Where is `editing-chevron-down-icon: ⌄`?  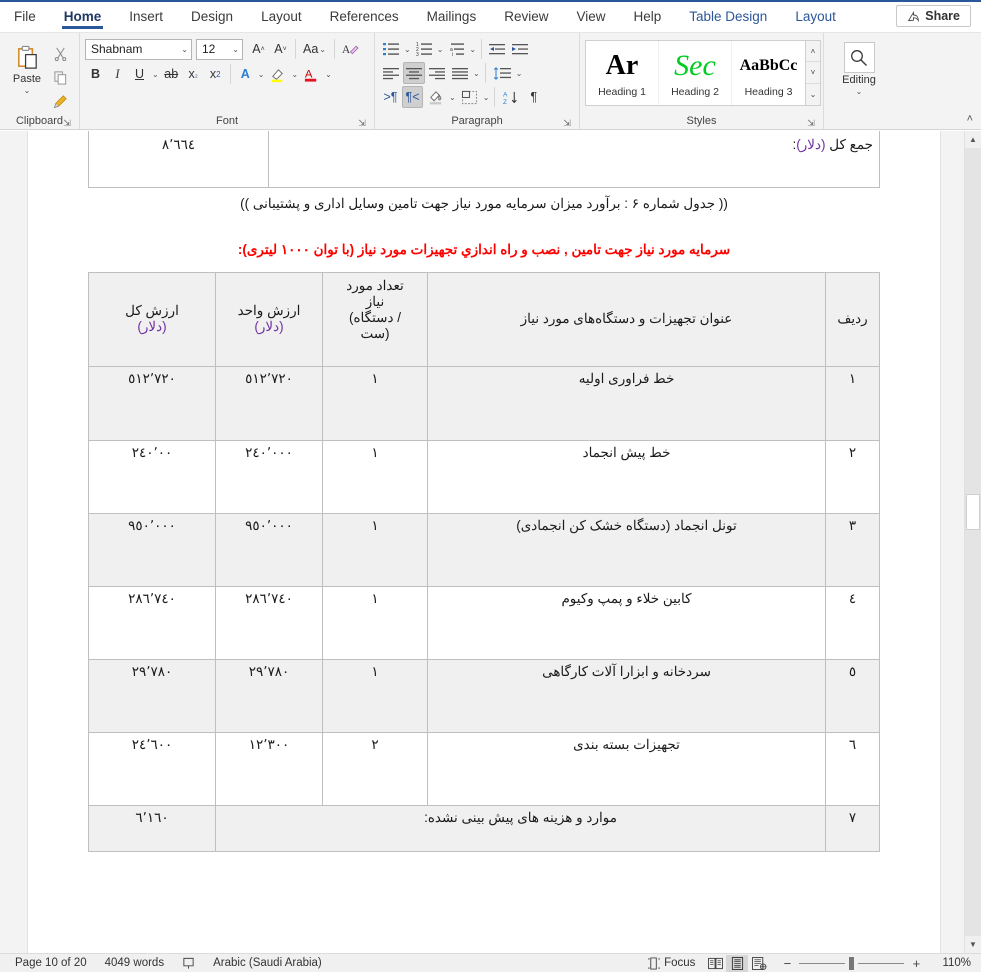 editing-chevron-down-icon: ⌄ is located at coordinates (859, 91).